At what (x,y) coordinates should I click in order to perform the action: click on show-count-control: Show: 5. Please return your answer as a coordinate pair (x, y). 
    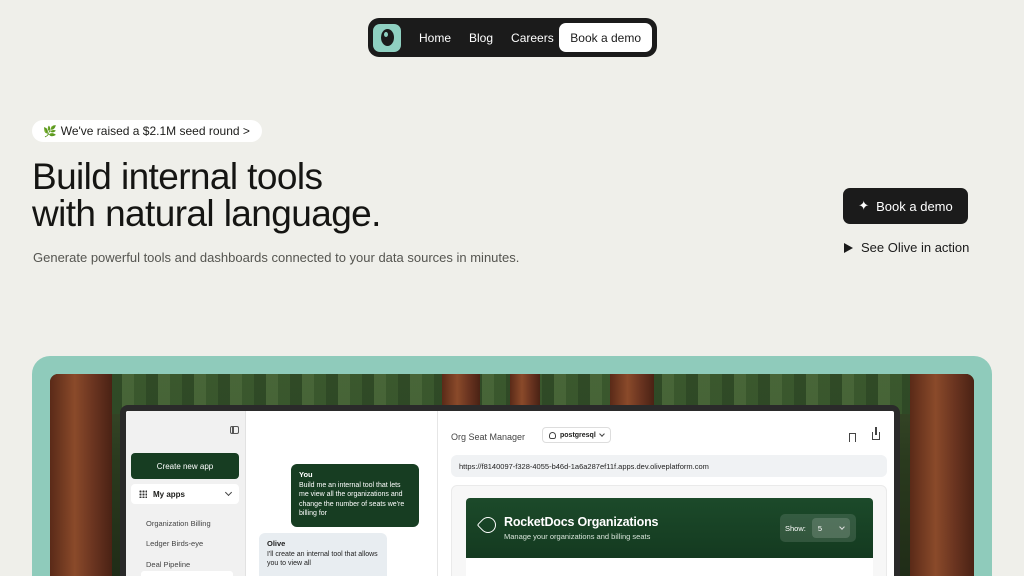
    Looking at the image, I should click on (818, 528).